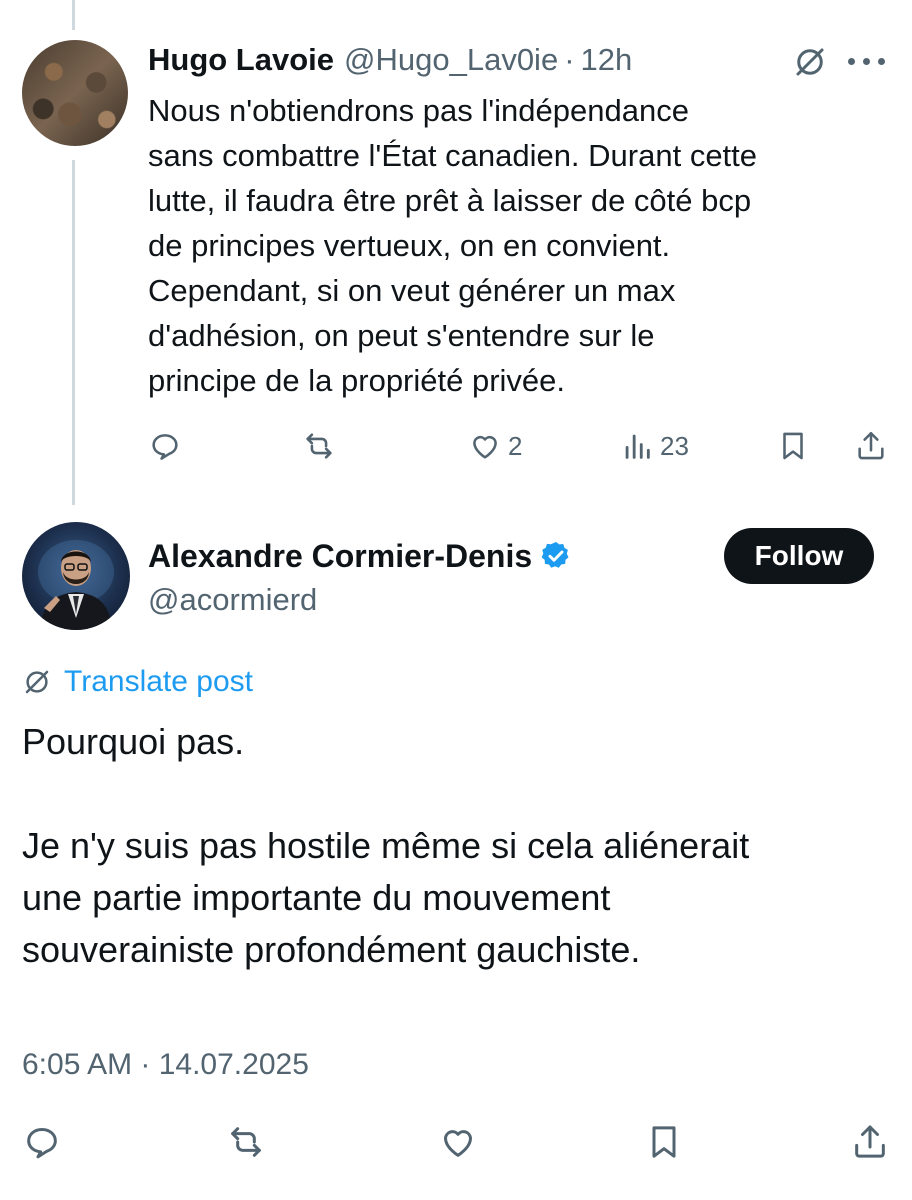 The height and width of the screenshot is (1200, 912). What do you see at coordinates (674, 445) in the screenshot?
I see `views-count: 23` at bounding box center [674, 445].